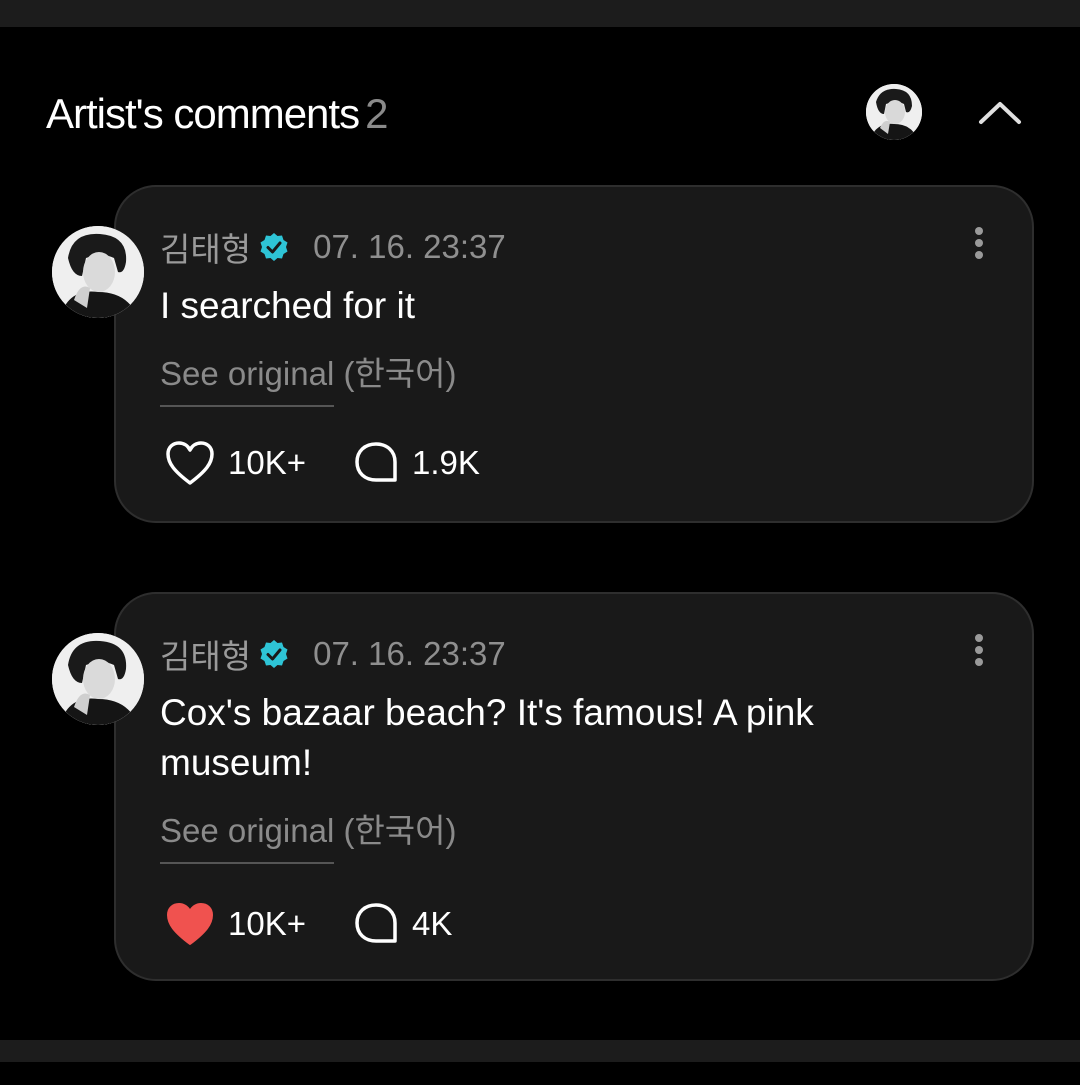 This screenshot has width=1080, height=1085. Describe the element at coordinates (432, 923) in the screenshot. I see `reply-count: 4K` at that location.